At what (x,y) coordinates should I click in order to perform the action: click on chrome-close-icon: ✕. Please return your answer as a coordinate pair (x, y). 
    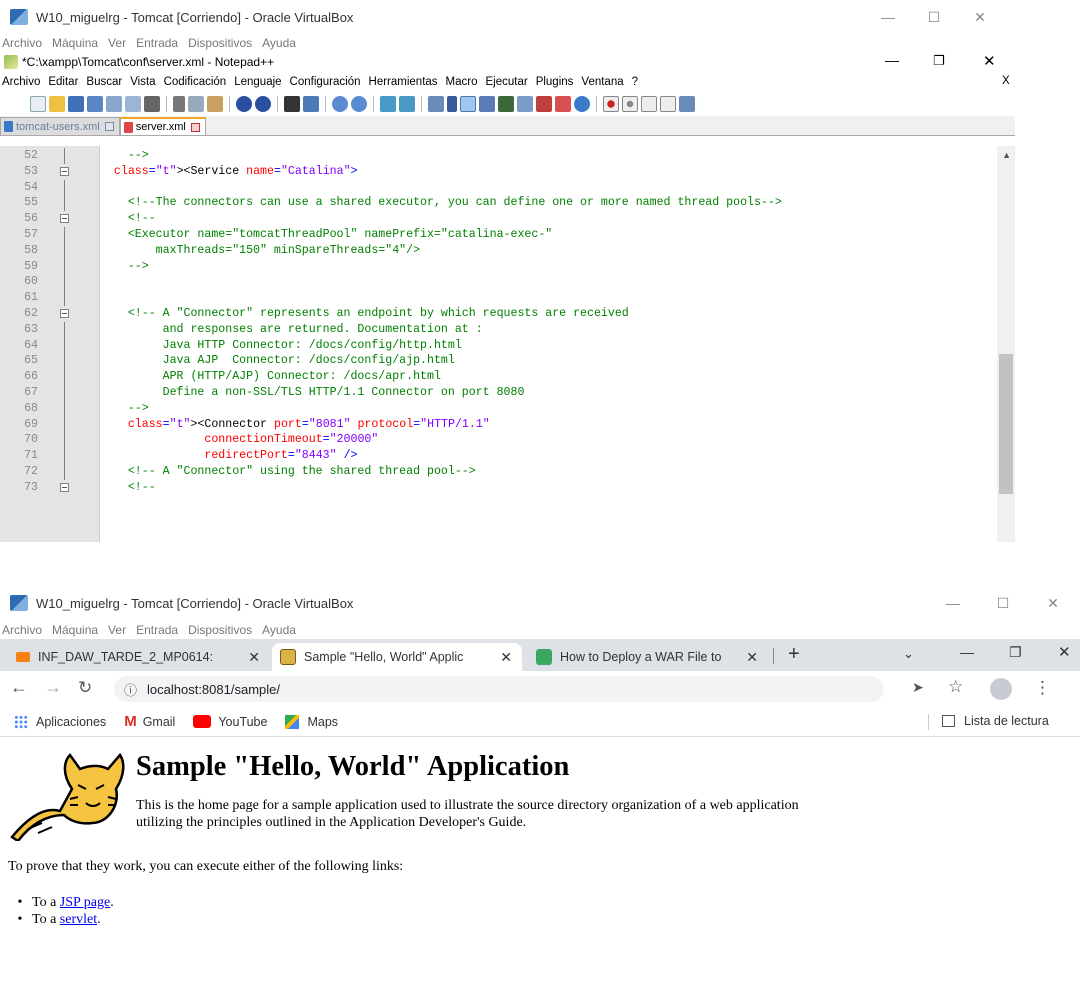
    Looking at the image, I should click on (1064, 652).